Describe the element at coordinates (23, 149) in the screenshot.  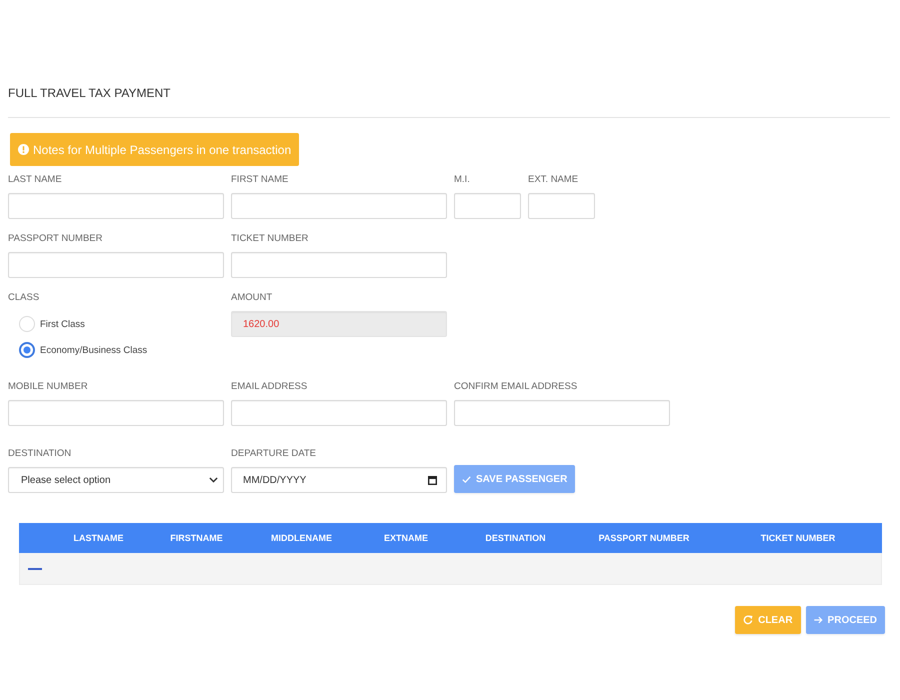
I see `exclamation-icon` at that location.